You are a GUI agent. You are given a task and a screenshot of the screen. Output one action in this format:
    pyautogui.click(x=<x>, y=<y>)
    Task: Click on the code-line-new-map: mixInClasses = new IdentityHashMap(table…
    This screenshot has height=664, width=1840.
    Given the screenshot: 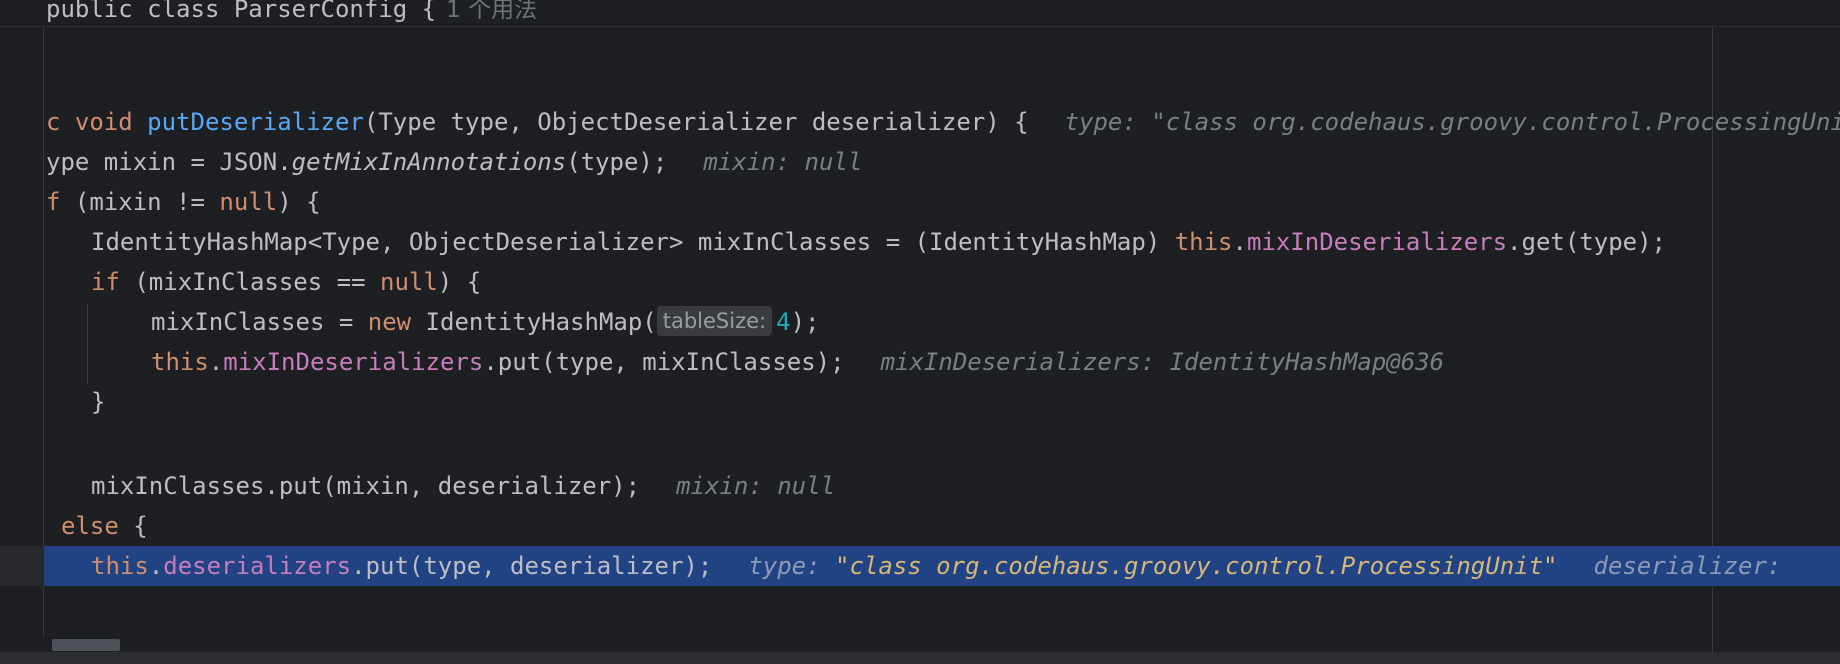 What is the action you would take?
    pyautogui.click(x=920, y=322)
    